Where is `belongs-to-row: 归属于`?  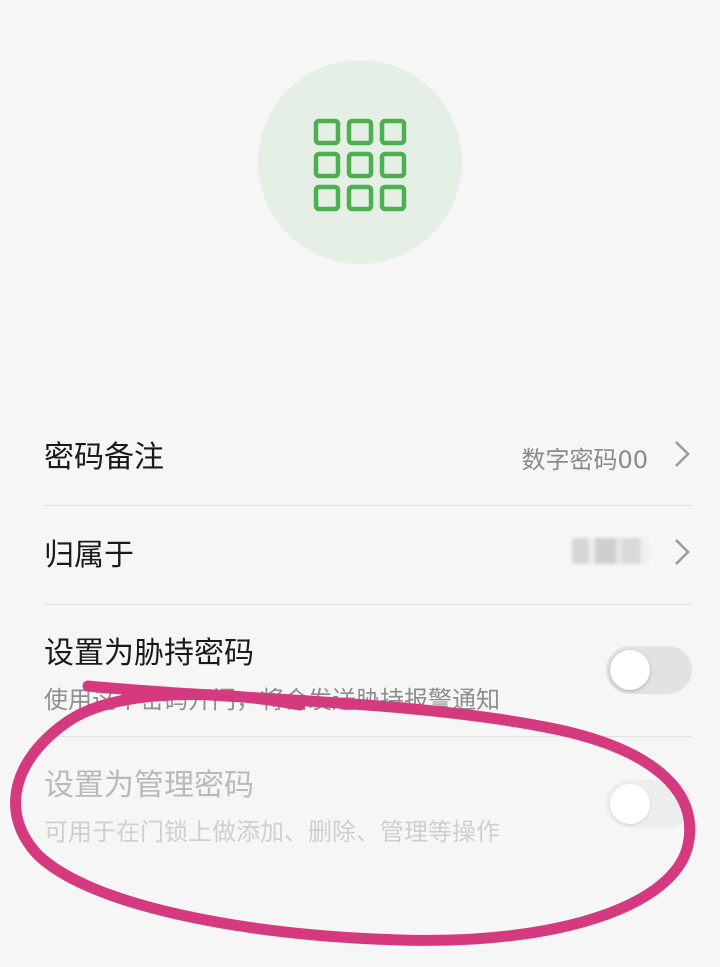 belongs-to-row: 归属于 is located at coordinates (368, 555).